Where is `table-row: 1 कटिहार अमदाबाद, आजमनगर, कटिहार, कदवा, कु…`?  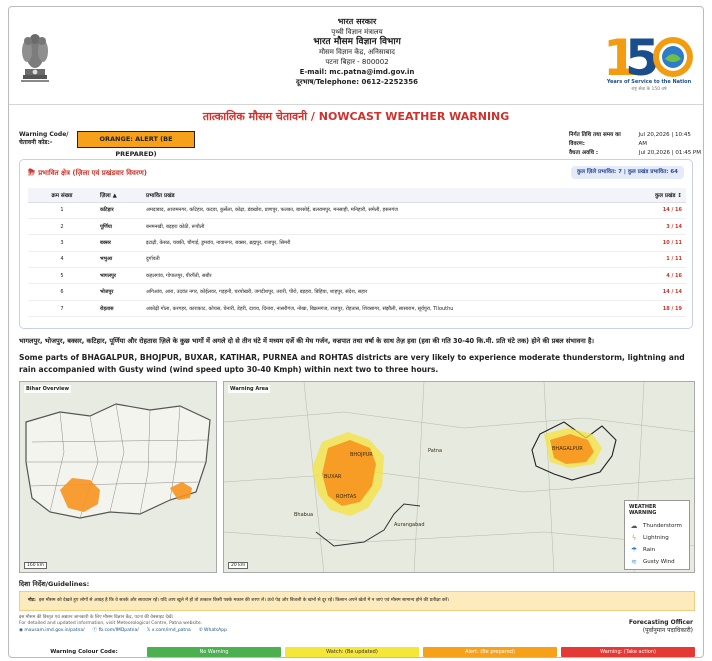
table-row: 1 कटिहार अमदाबाद, आजमनगर, कटिहार, कदवा, कु… is located at coordinates (357, 210).